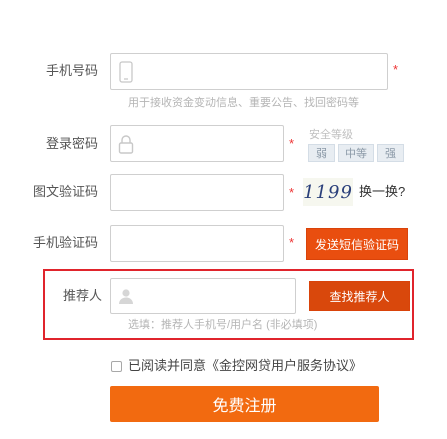 The height and width of the screenshot is (439, 447). Describe the element at coordinates (245, 366) in the screenshot. I see `agreement-text: 已阅读并同意《金控网贷用户服务协议》` at that location.